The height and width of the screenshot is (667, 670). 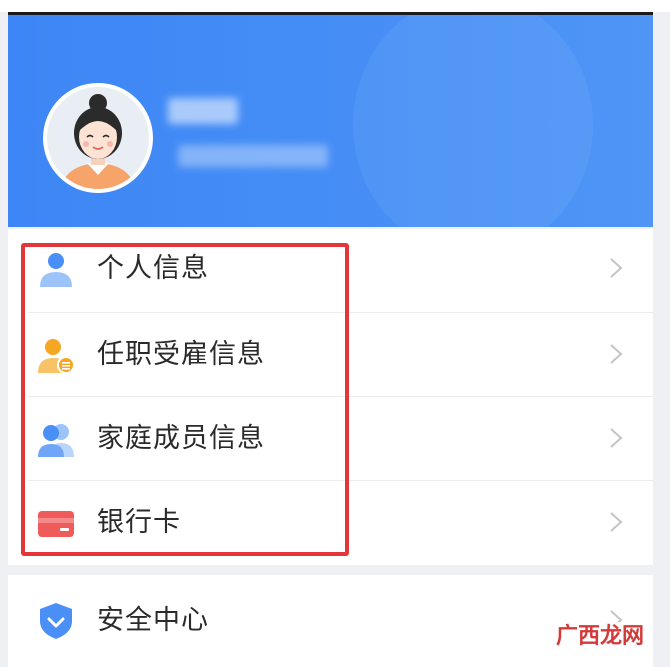 I want to click on menu-item-label: 安全中心, so click(x=153, y=620).